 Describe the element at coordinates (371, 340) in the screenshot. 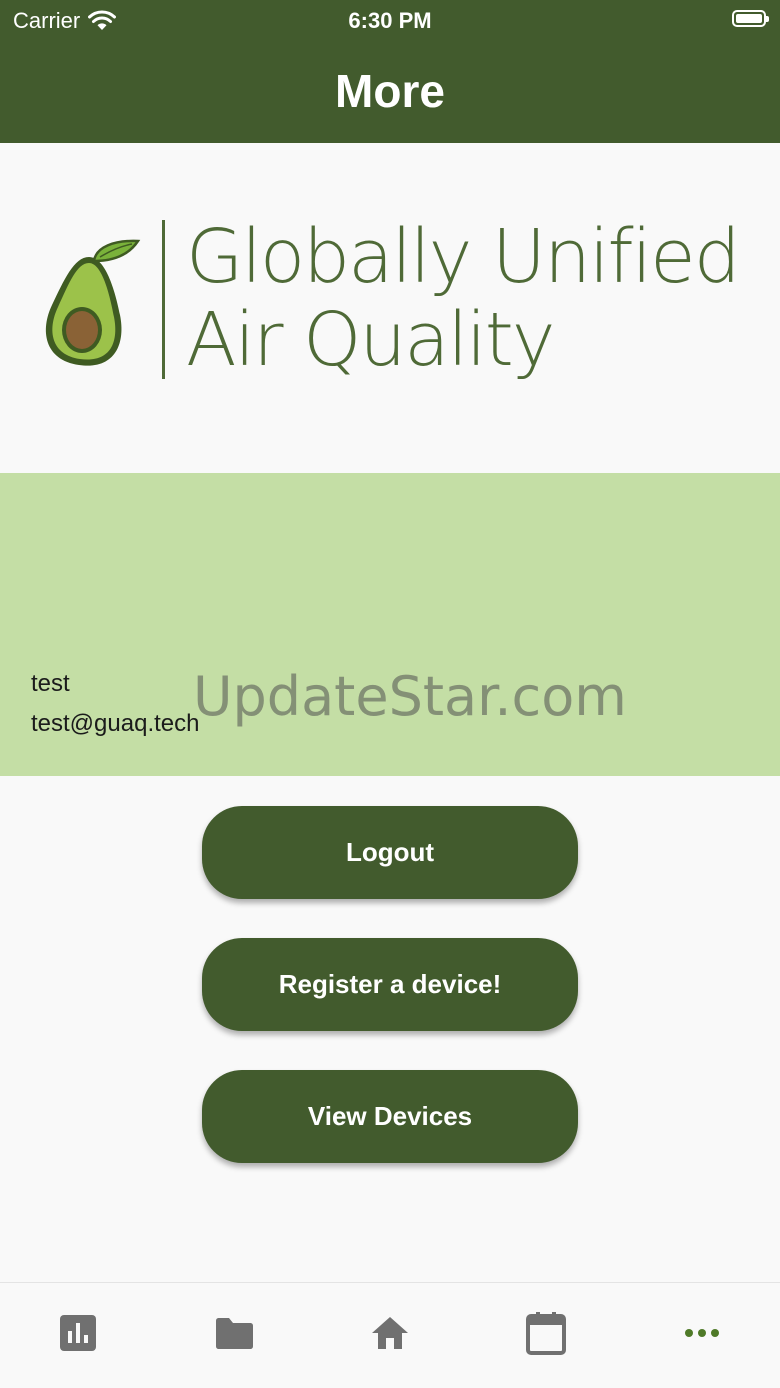

I see `logo-title-line2: Air Quality` at that location.